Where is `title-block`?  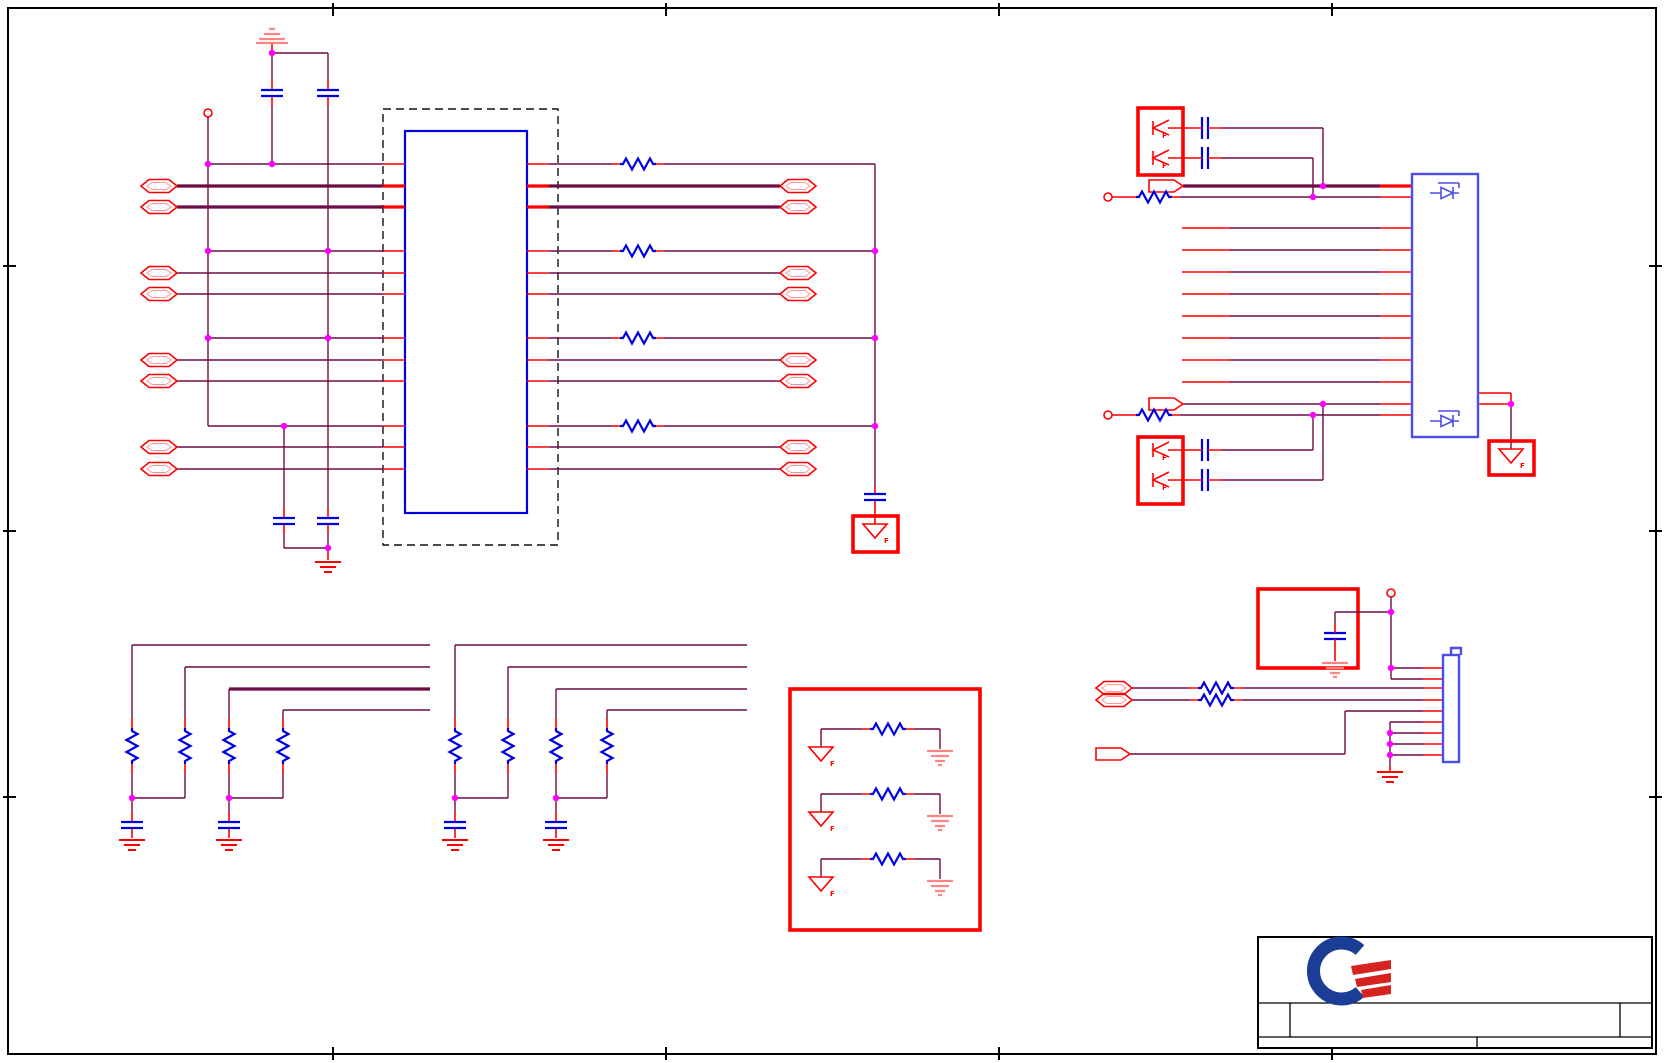 title-block is located at coordinates (1455, 992).